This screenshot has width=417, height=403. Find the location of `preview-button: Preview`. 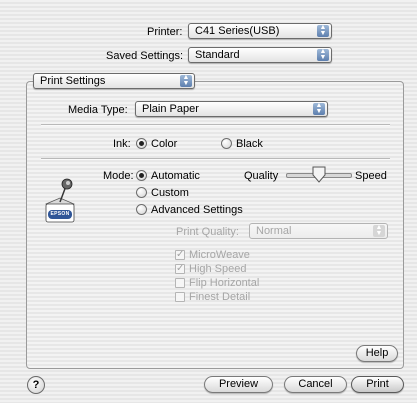

preview-button: Preview is located at coordinates (238, 384).